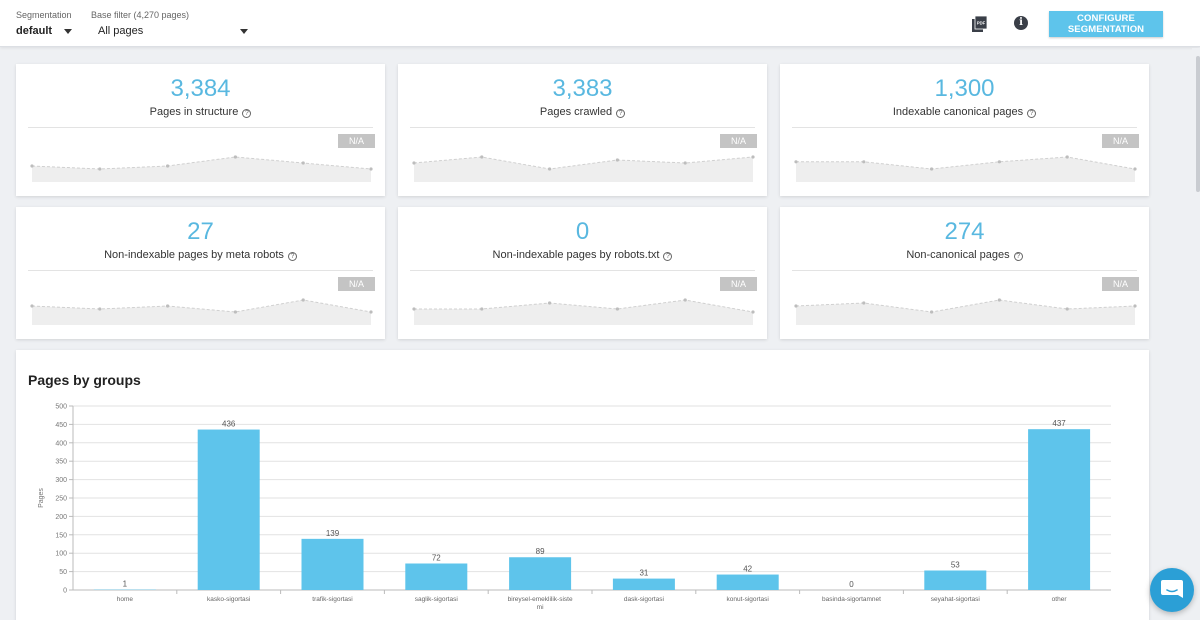  I want to click on kpi-title: Pages in structure?, so click(200, 112).